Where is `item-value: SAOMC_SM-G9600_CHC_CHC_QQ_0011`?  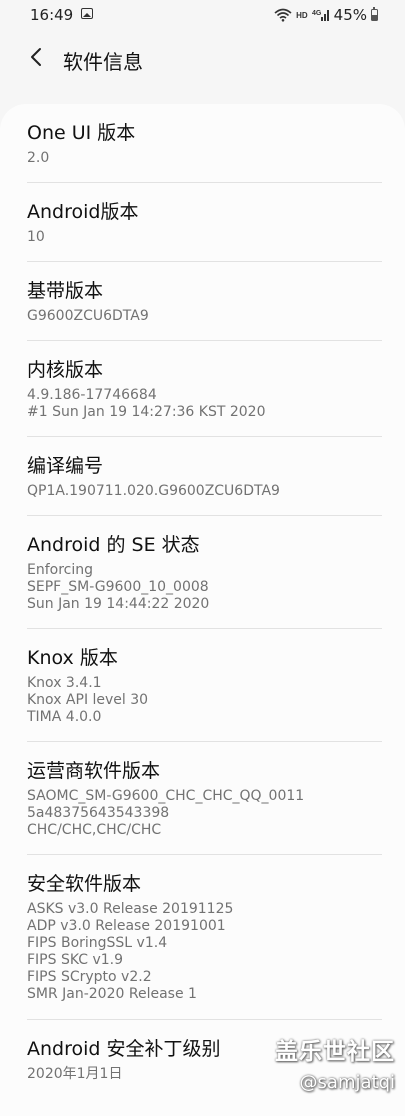
item-value: SAOMC_SM-G9600_CHC_CHC_QQ_0011 is located at coordinates (166, 796).